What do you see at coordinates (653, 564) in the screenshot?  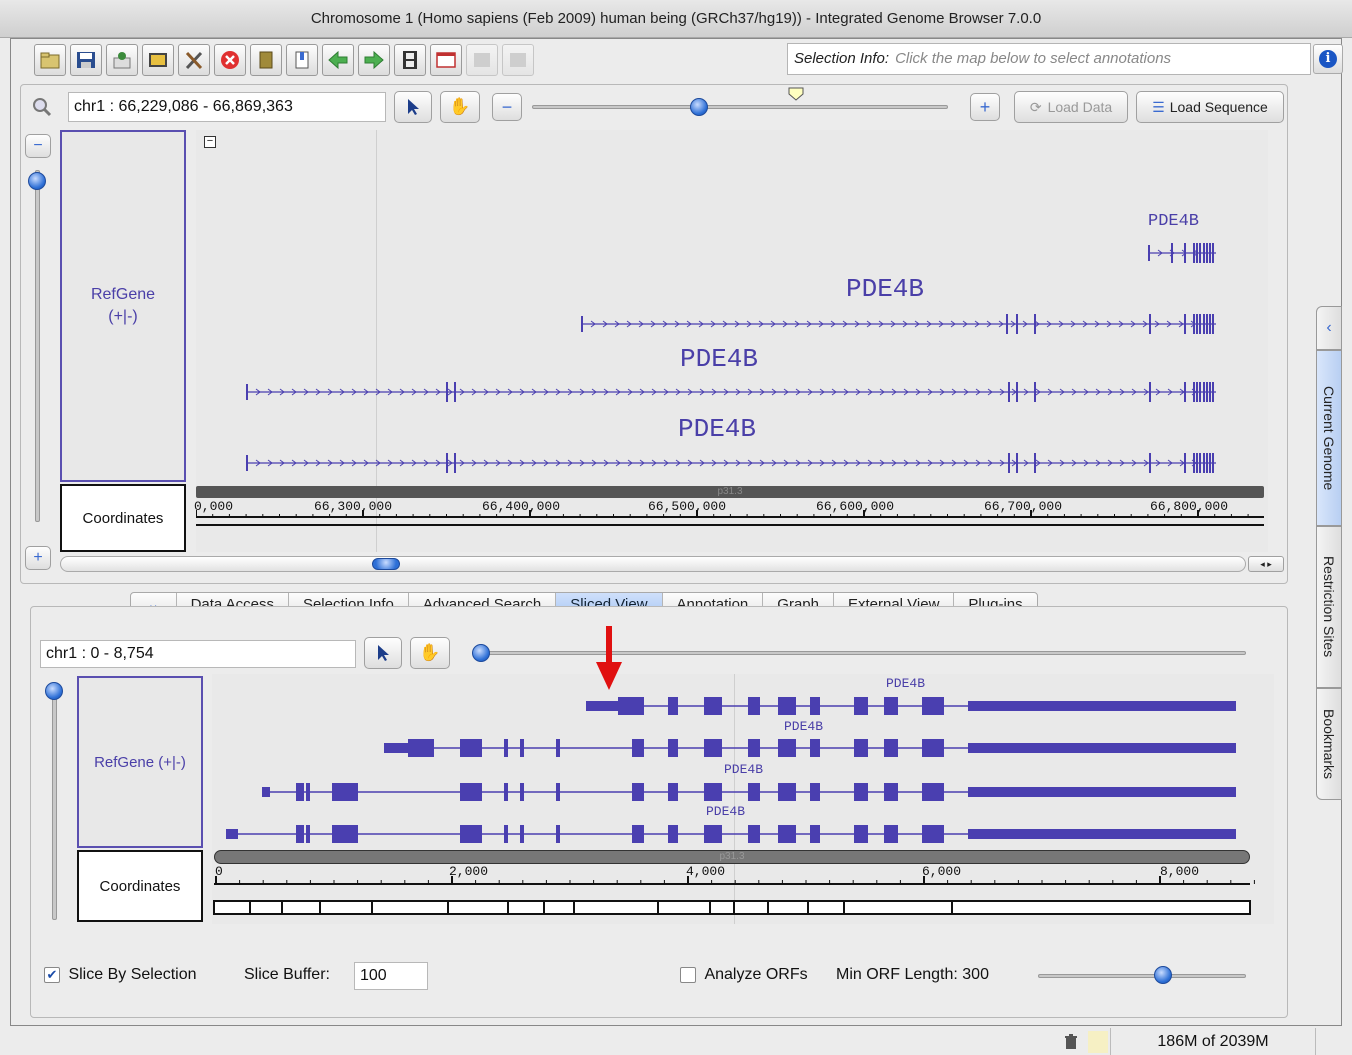 I see `horizontal-scrollbar` at bounding box center [653, 564].